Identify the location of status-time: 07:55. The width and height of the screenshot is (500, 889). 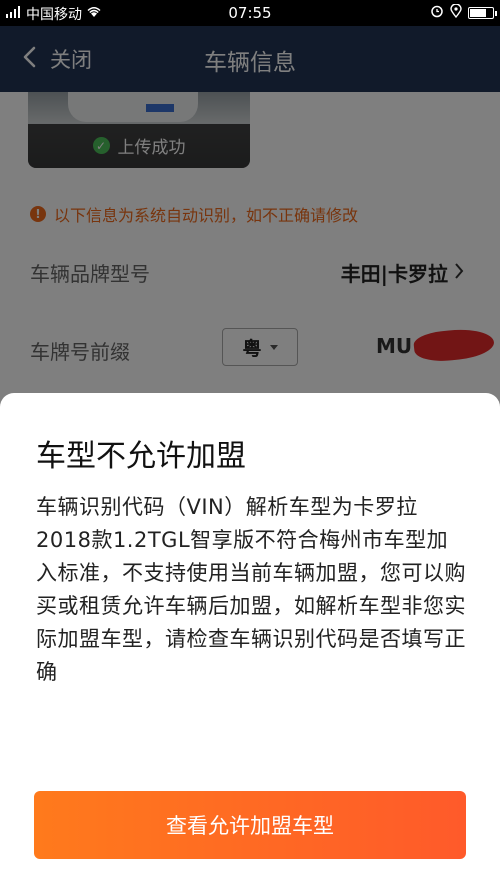
(250, 13).